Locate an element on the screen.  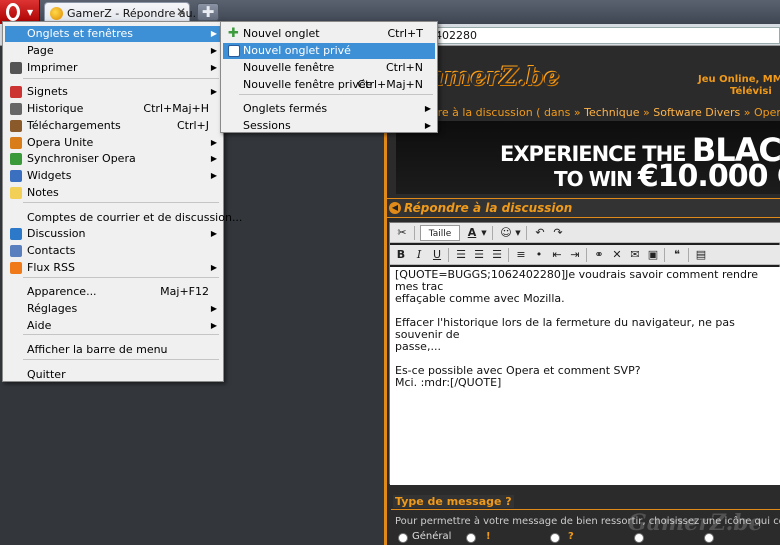
menu-item-telechargements: Téléchargements Ctrl+J is located at coordinates (113, 126).